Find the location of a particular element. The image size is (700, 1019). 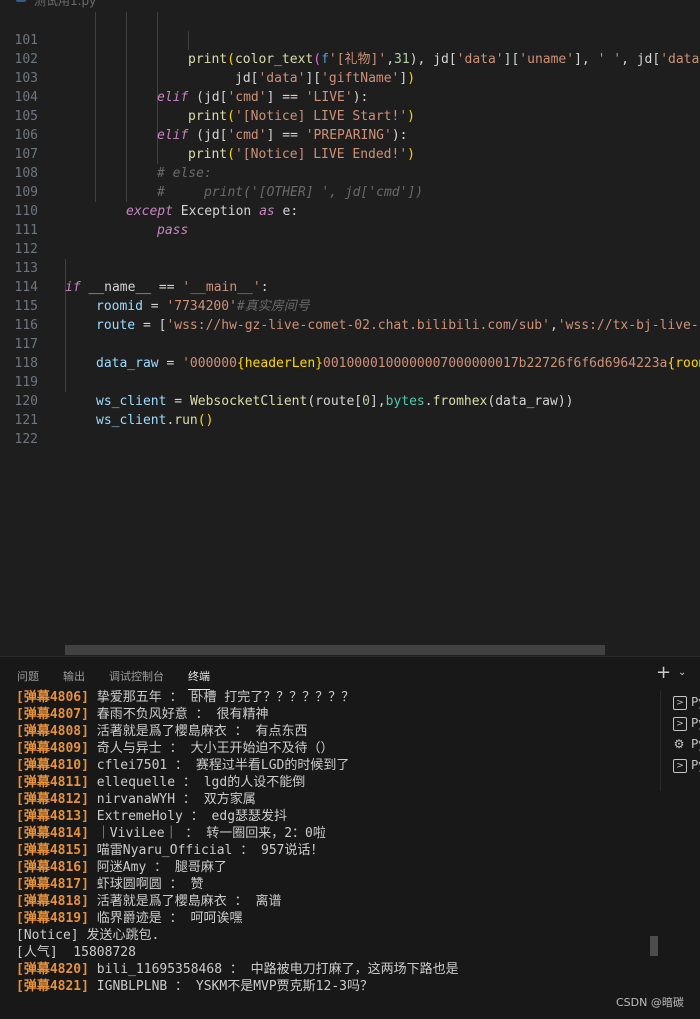

terminal-line: [弹幕4812] nirvanaWYH ： 双方家属 is located at coordinates (136, 799).